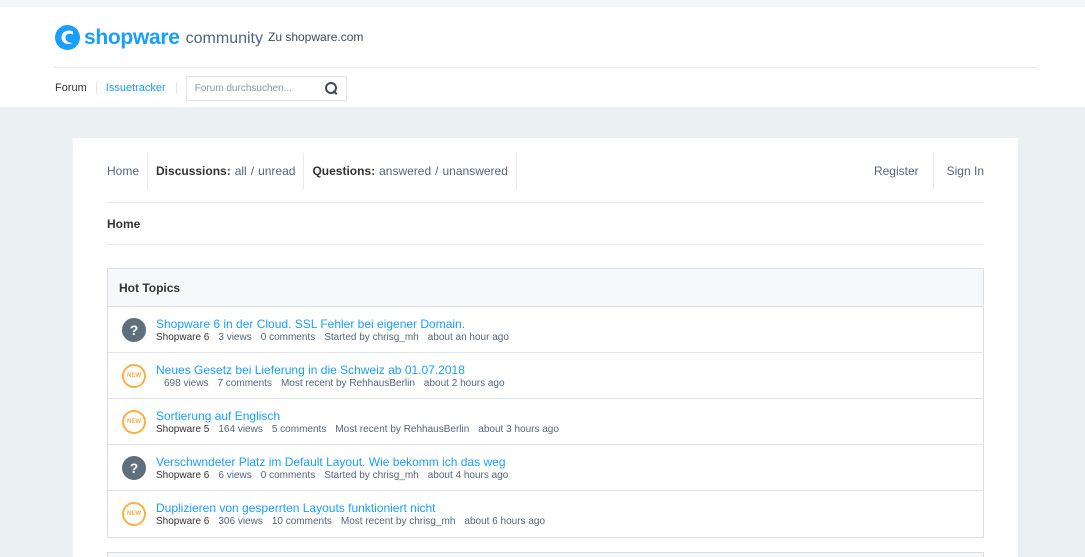  I want to click on category-spacer, so click(160, 383).